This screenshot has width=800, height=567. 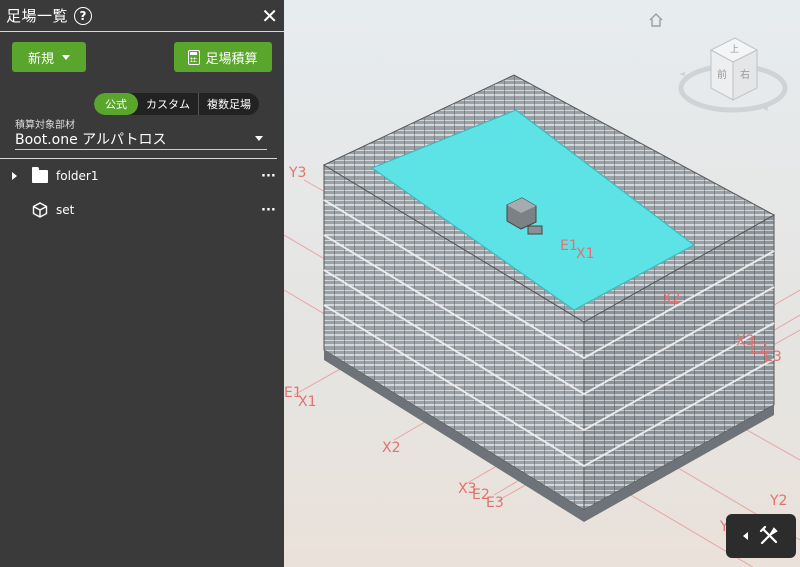 I want to click on viewcube-top-label: 上, so click(x=734, y=49).